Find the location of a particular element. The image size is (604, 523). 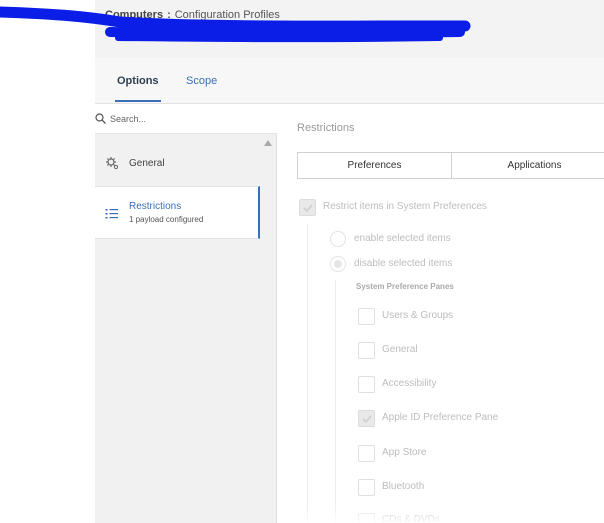

search-row is located at coordinates (186, 119).